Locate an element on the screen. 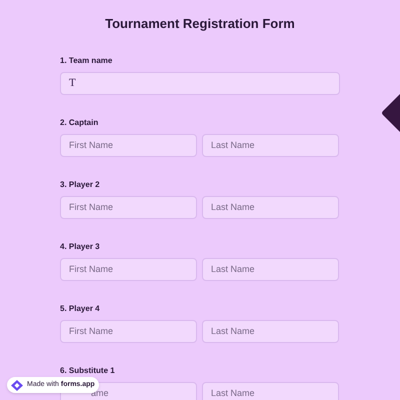  question-label: 6. Substitute 1 is located at coordinates (88, 370).